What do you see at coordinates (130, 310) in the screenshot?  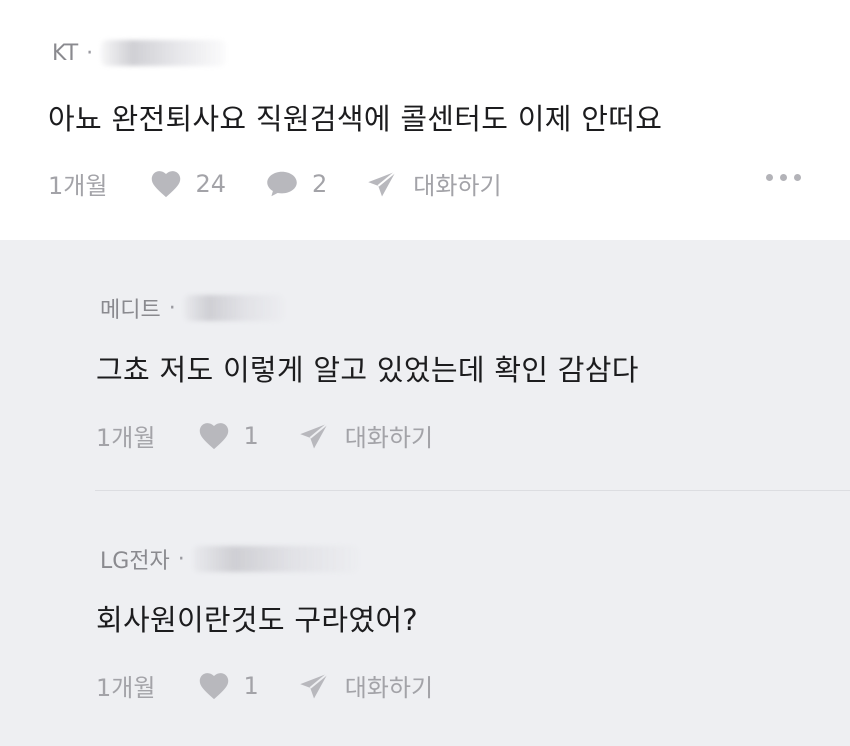 I see `company-name: 메디트` at bounding box center [130, 310].